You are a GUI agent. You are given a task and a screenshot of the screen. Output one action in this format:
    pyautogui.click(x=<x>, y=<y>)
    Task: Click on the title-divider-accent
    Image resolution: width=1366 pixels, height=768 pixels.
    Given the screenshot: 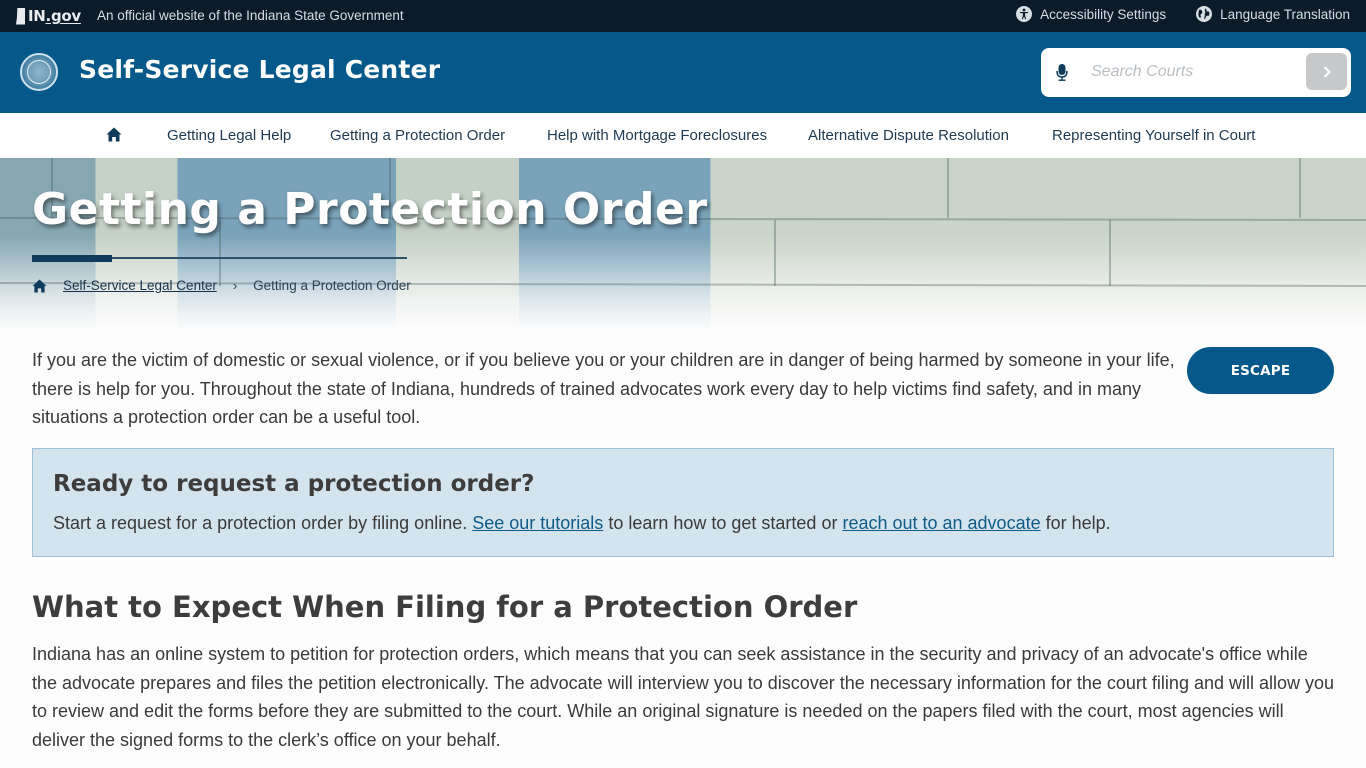 What is the action you would take?
    pyautogui.click(x=72, y=258)
    